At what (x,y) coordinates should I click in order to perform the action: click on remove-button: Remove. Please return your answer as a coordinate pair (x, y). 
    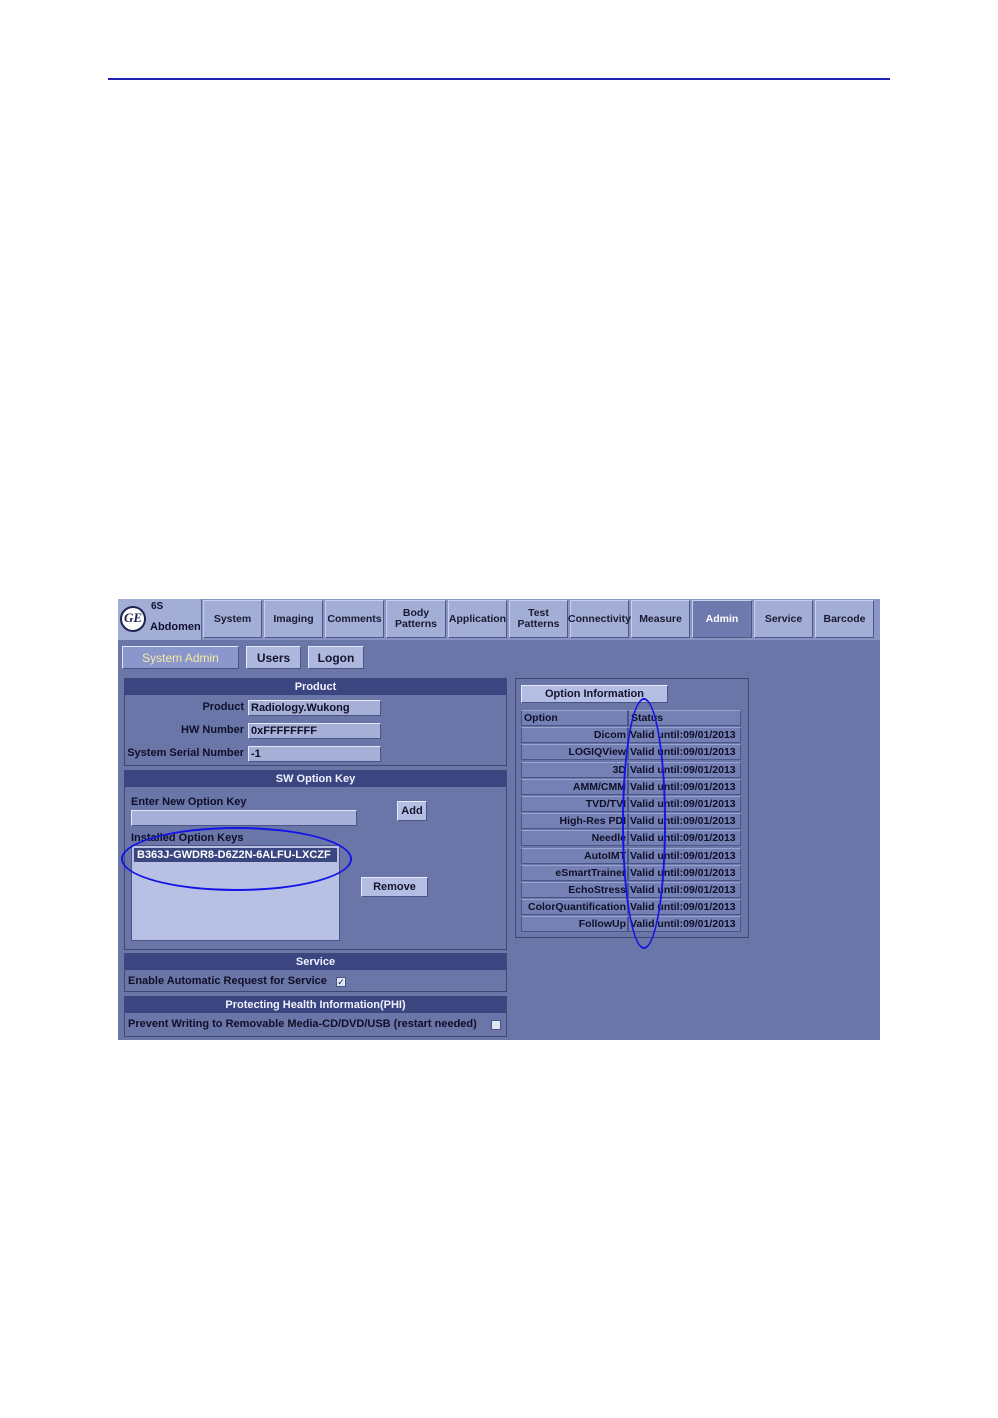
    Looking at the image, I should click on (394, 887).